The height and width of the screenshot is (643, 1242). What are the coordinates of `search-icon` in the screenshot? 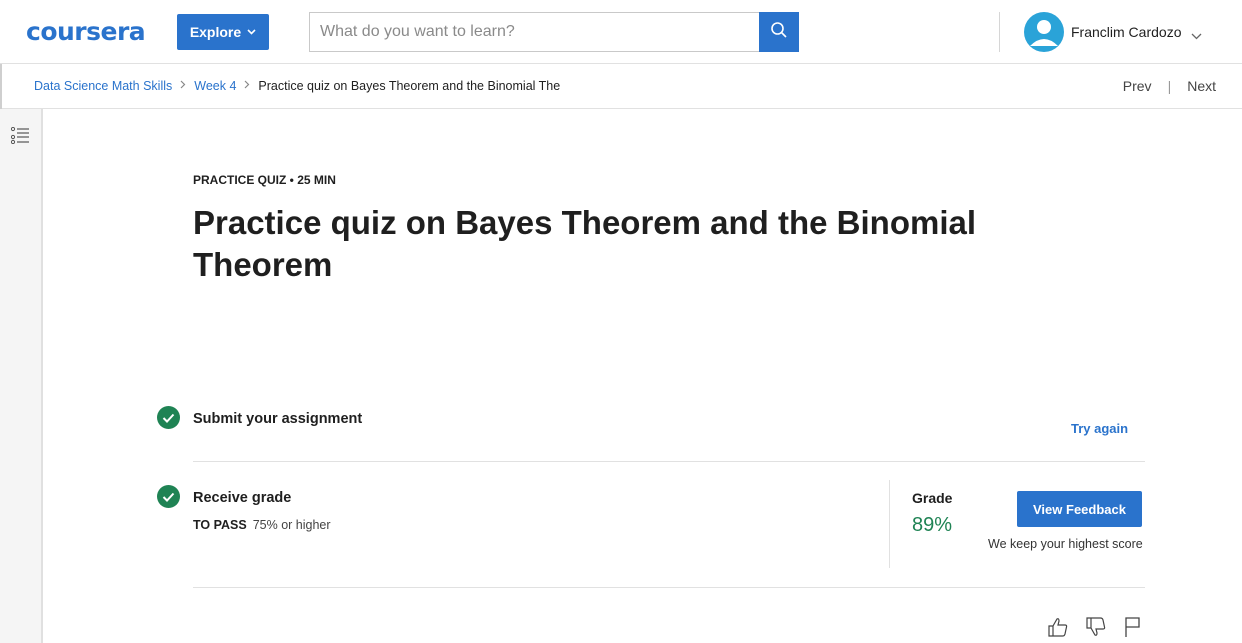 It's located at (779, 32).